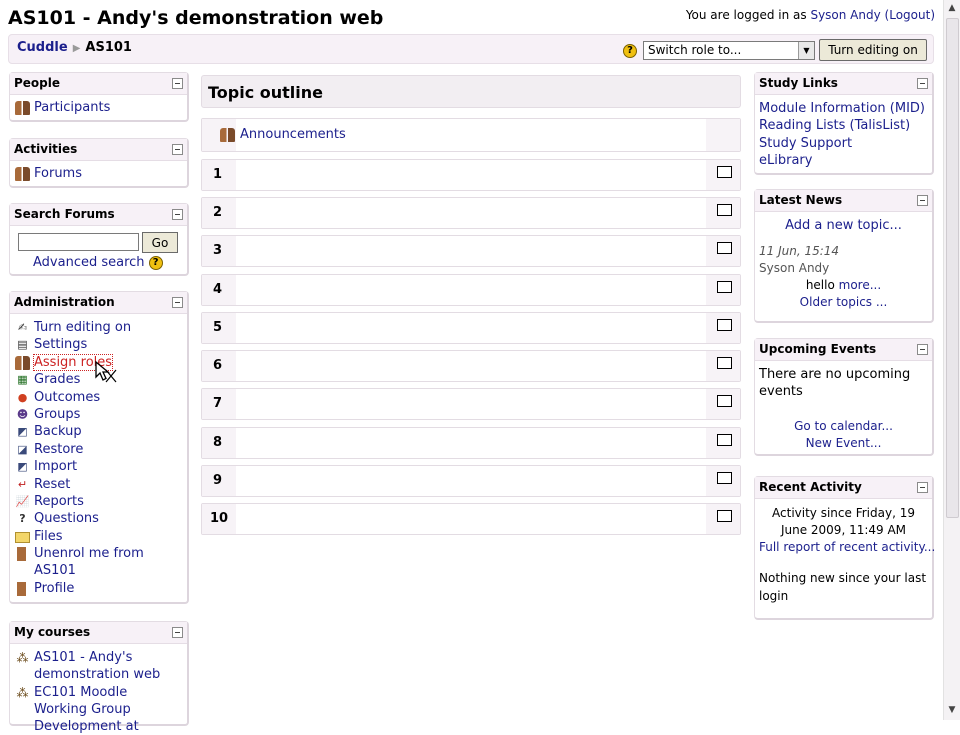 This screenshot has width=960, height=735. What do you see at coordinates (471, 175) in the screenshot?
I see `topic-row: 1` at bounding box center [471, 175].